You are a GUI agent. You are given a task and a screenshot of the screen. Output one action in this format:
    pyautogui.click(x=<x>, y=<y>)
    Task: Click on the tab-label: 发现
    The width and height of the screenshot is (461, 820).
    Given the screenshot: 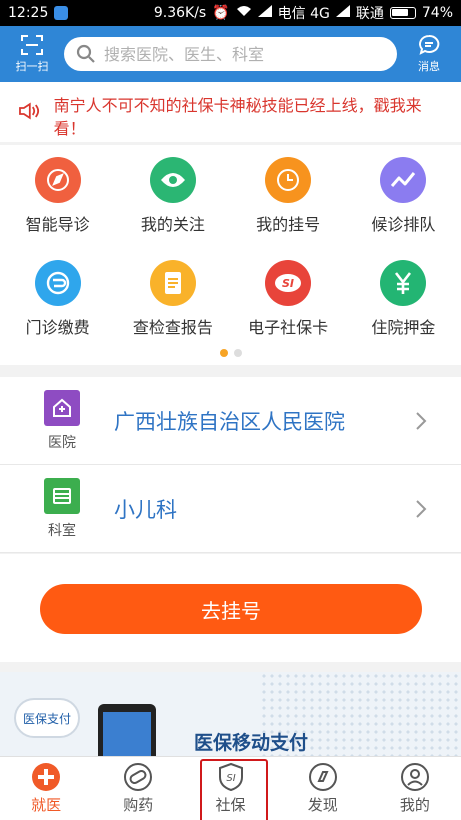 What is the action you would take?
    pyautogui.click(x=322, y=805)
    